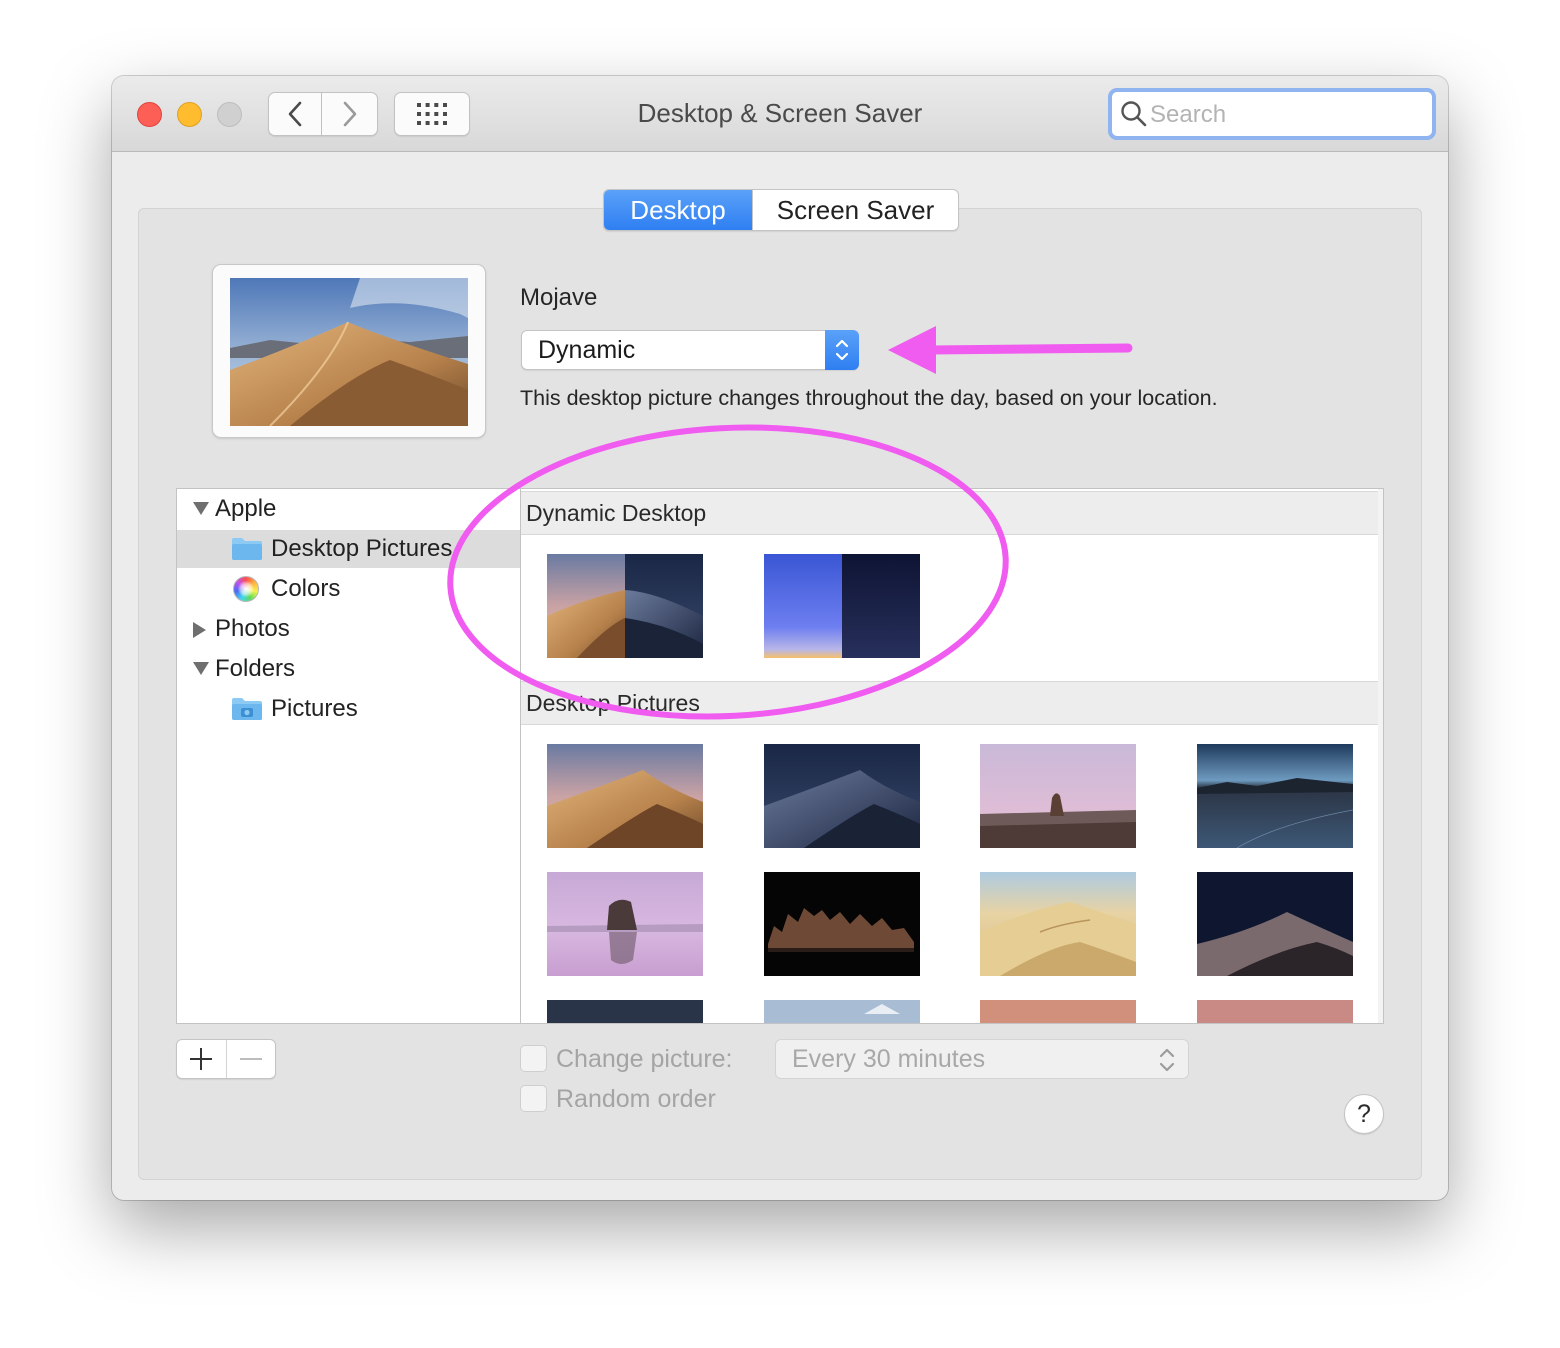  I want to click on color-wheel-icon, so click(246, 589).